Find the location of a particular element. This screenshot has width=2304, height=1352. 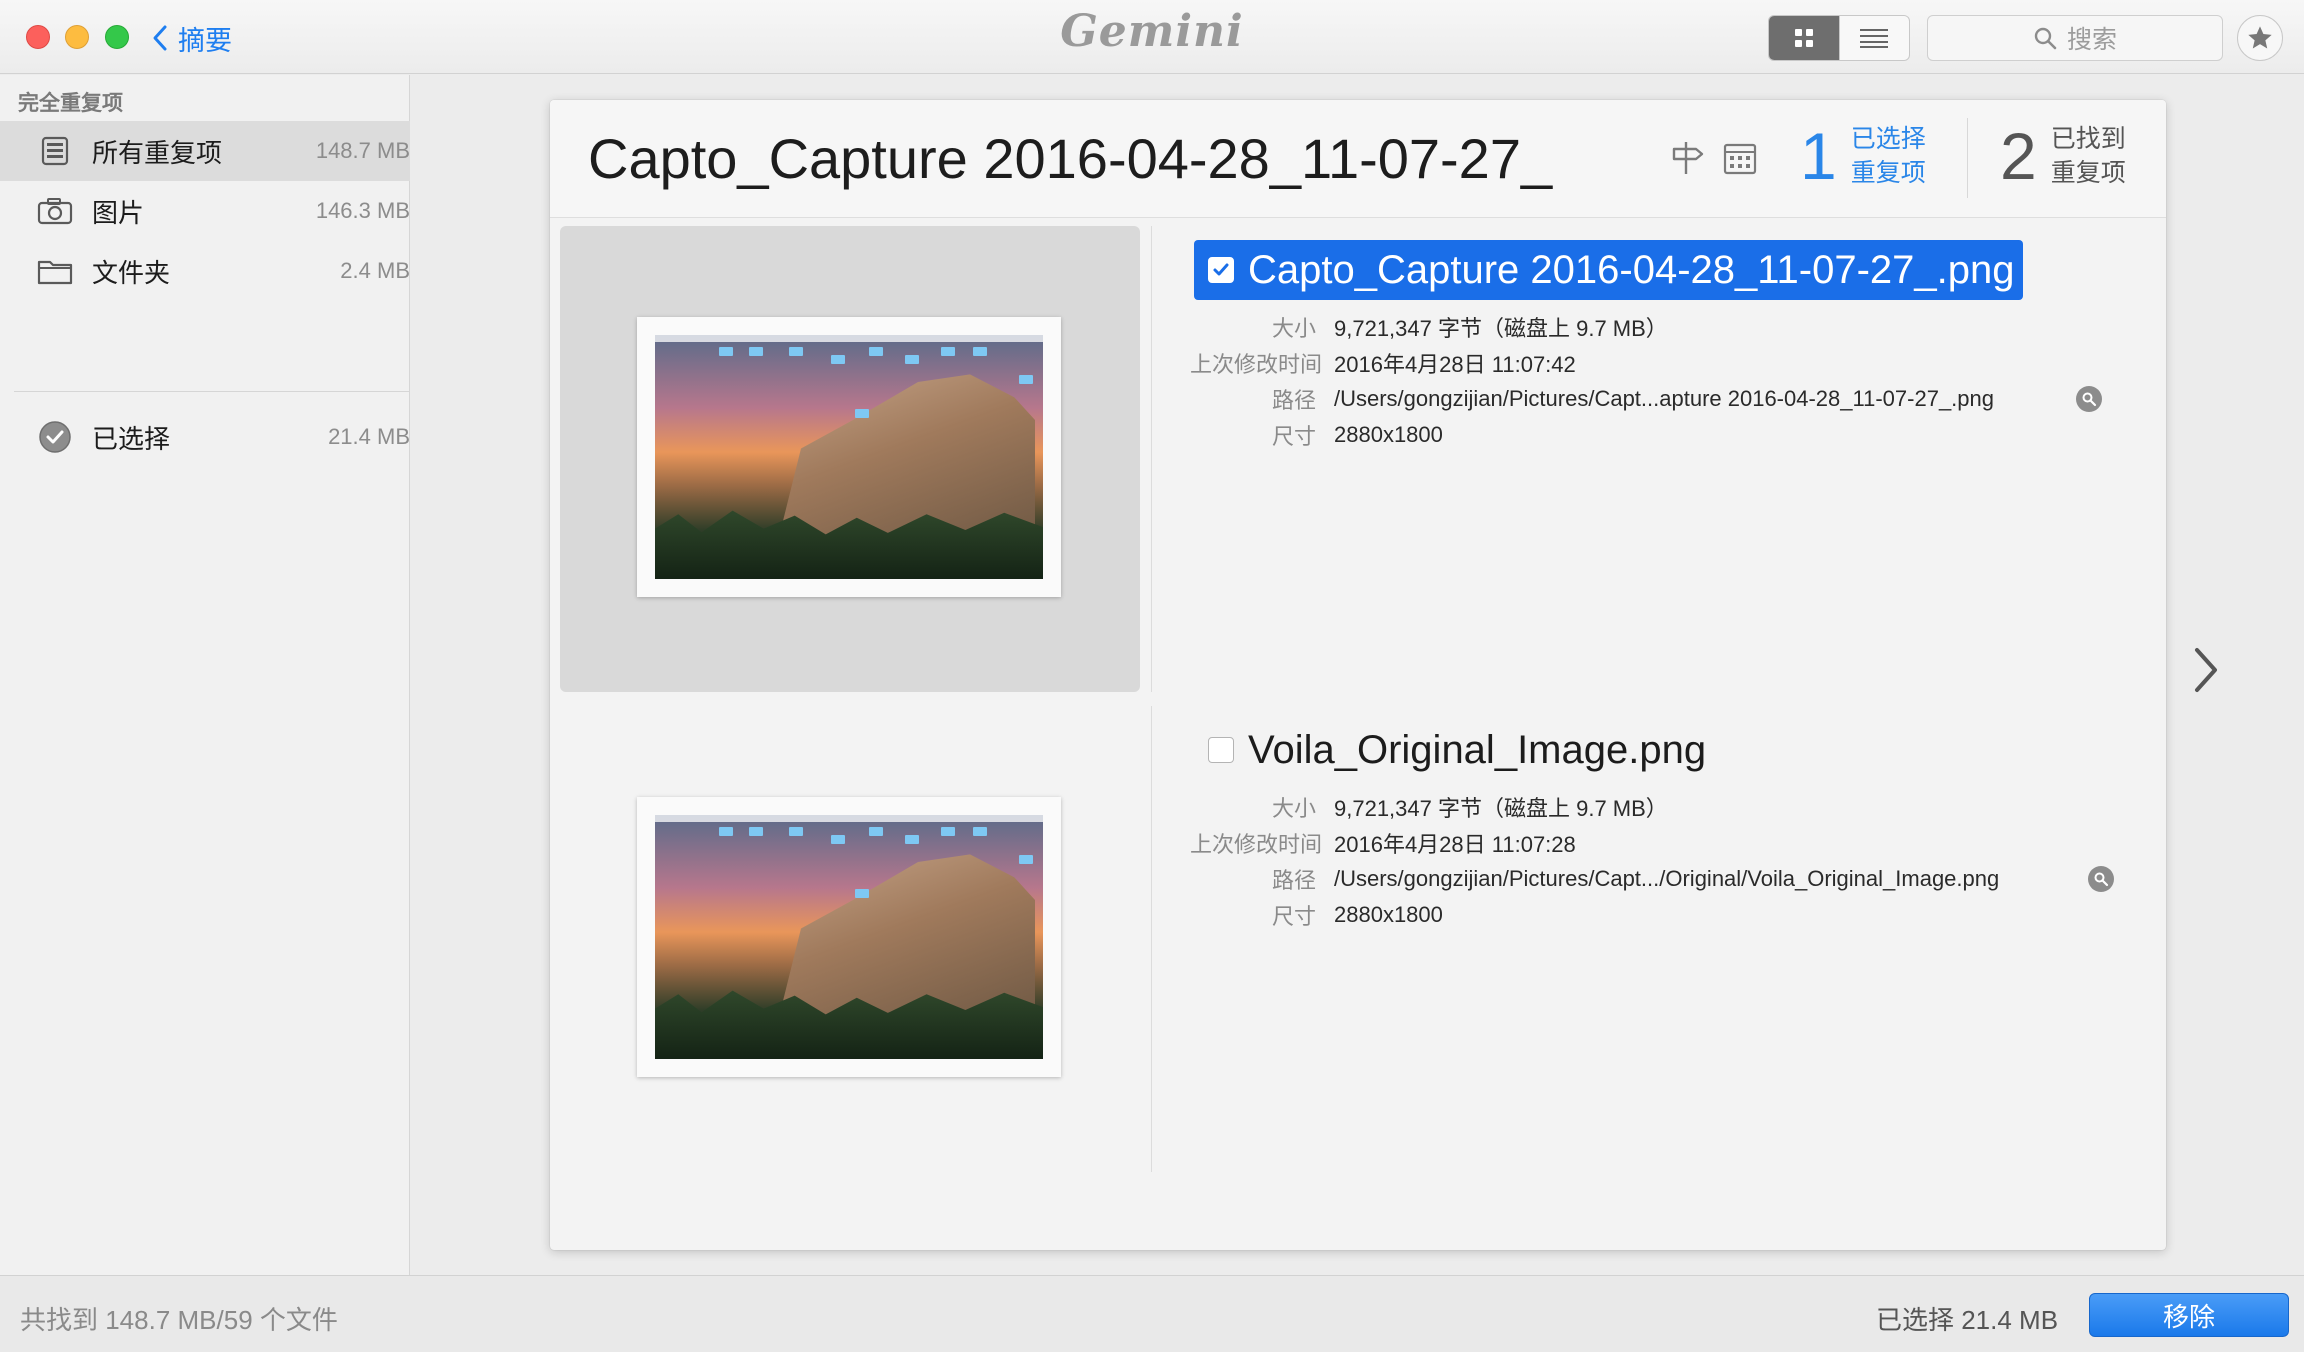

file-name: Capto_Capture 2016-04-28_11-07-27_.png is located at coordinates (1631, 269).